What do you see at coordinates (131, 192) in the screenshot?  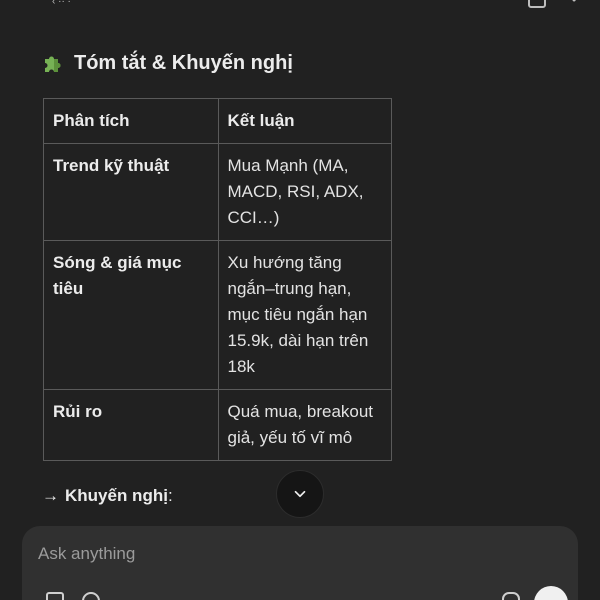 I see `row-aspect: Trend kỹ thuật` at bounding box center [131, 192].